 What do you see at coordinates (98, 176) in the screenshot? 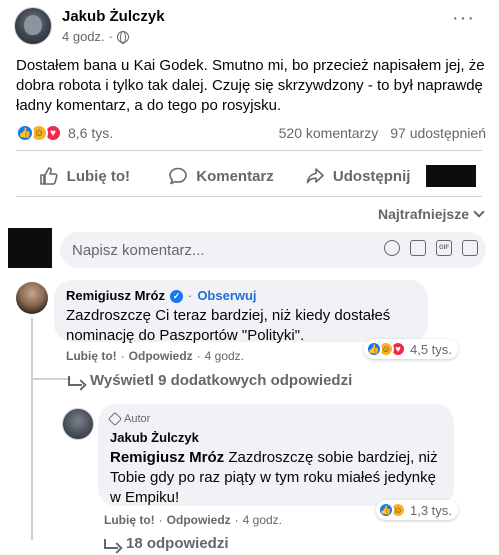
I see `like-label: Lubię to!` at bounding box center [98, 176].